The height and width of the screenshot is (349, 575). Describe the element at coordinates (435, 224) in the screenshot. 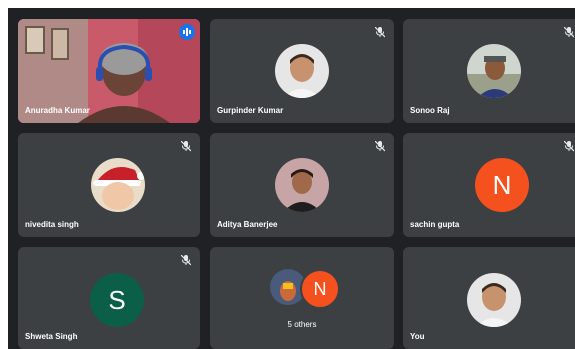

I see `participant-name: sachin gupta` at that location.